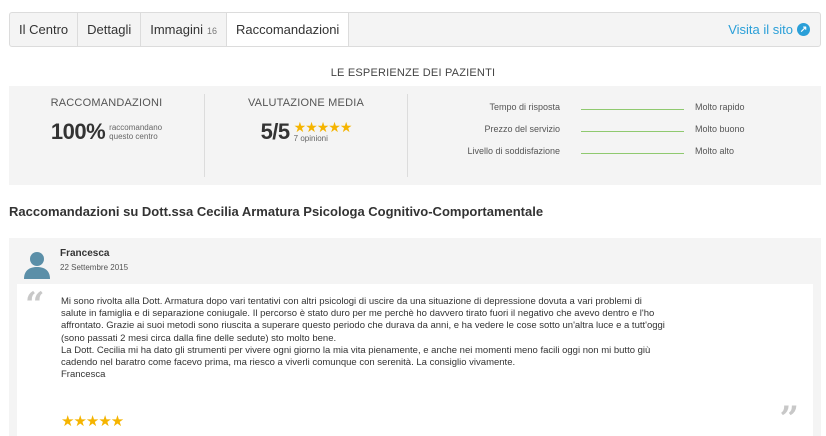 The width and height of the screenshot is (826, 436). What do you see at coordinates (803, 29) in the screenshot?
I see `external-link-icon: ↗` at bounding box center [803, 29].